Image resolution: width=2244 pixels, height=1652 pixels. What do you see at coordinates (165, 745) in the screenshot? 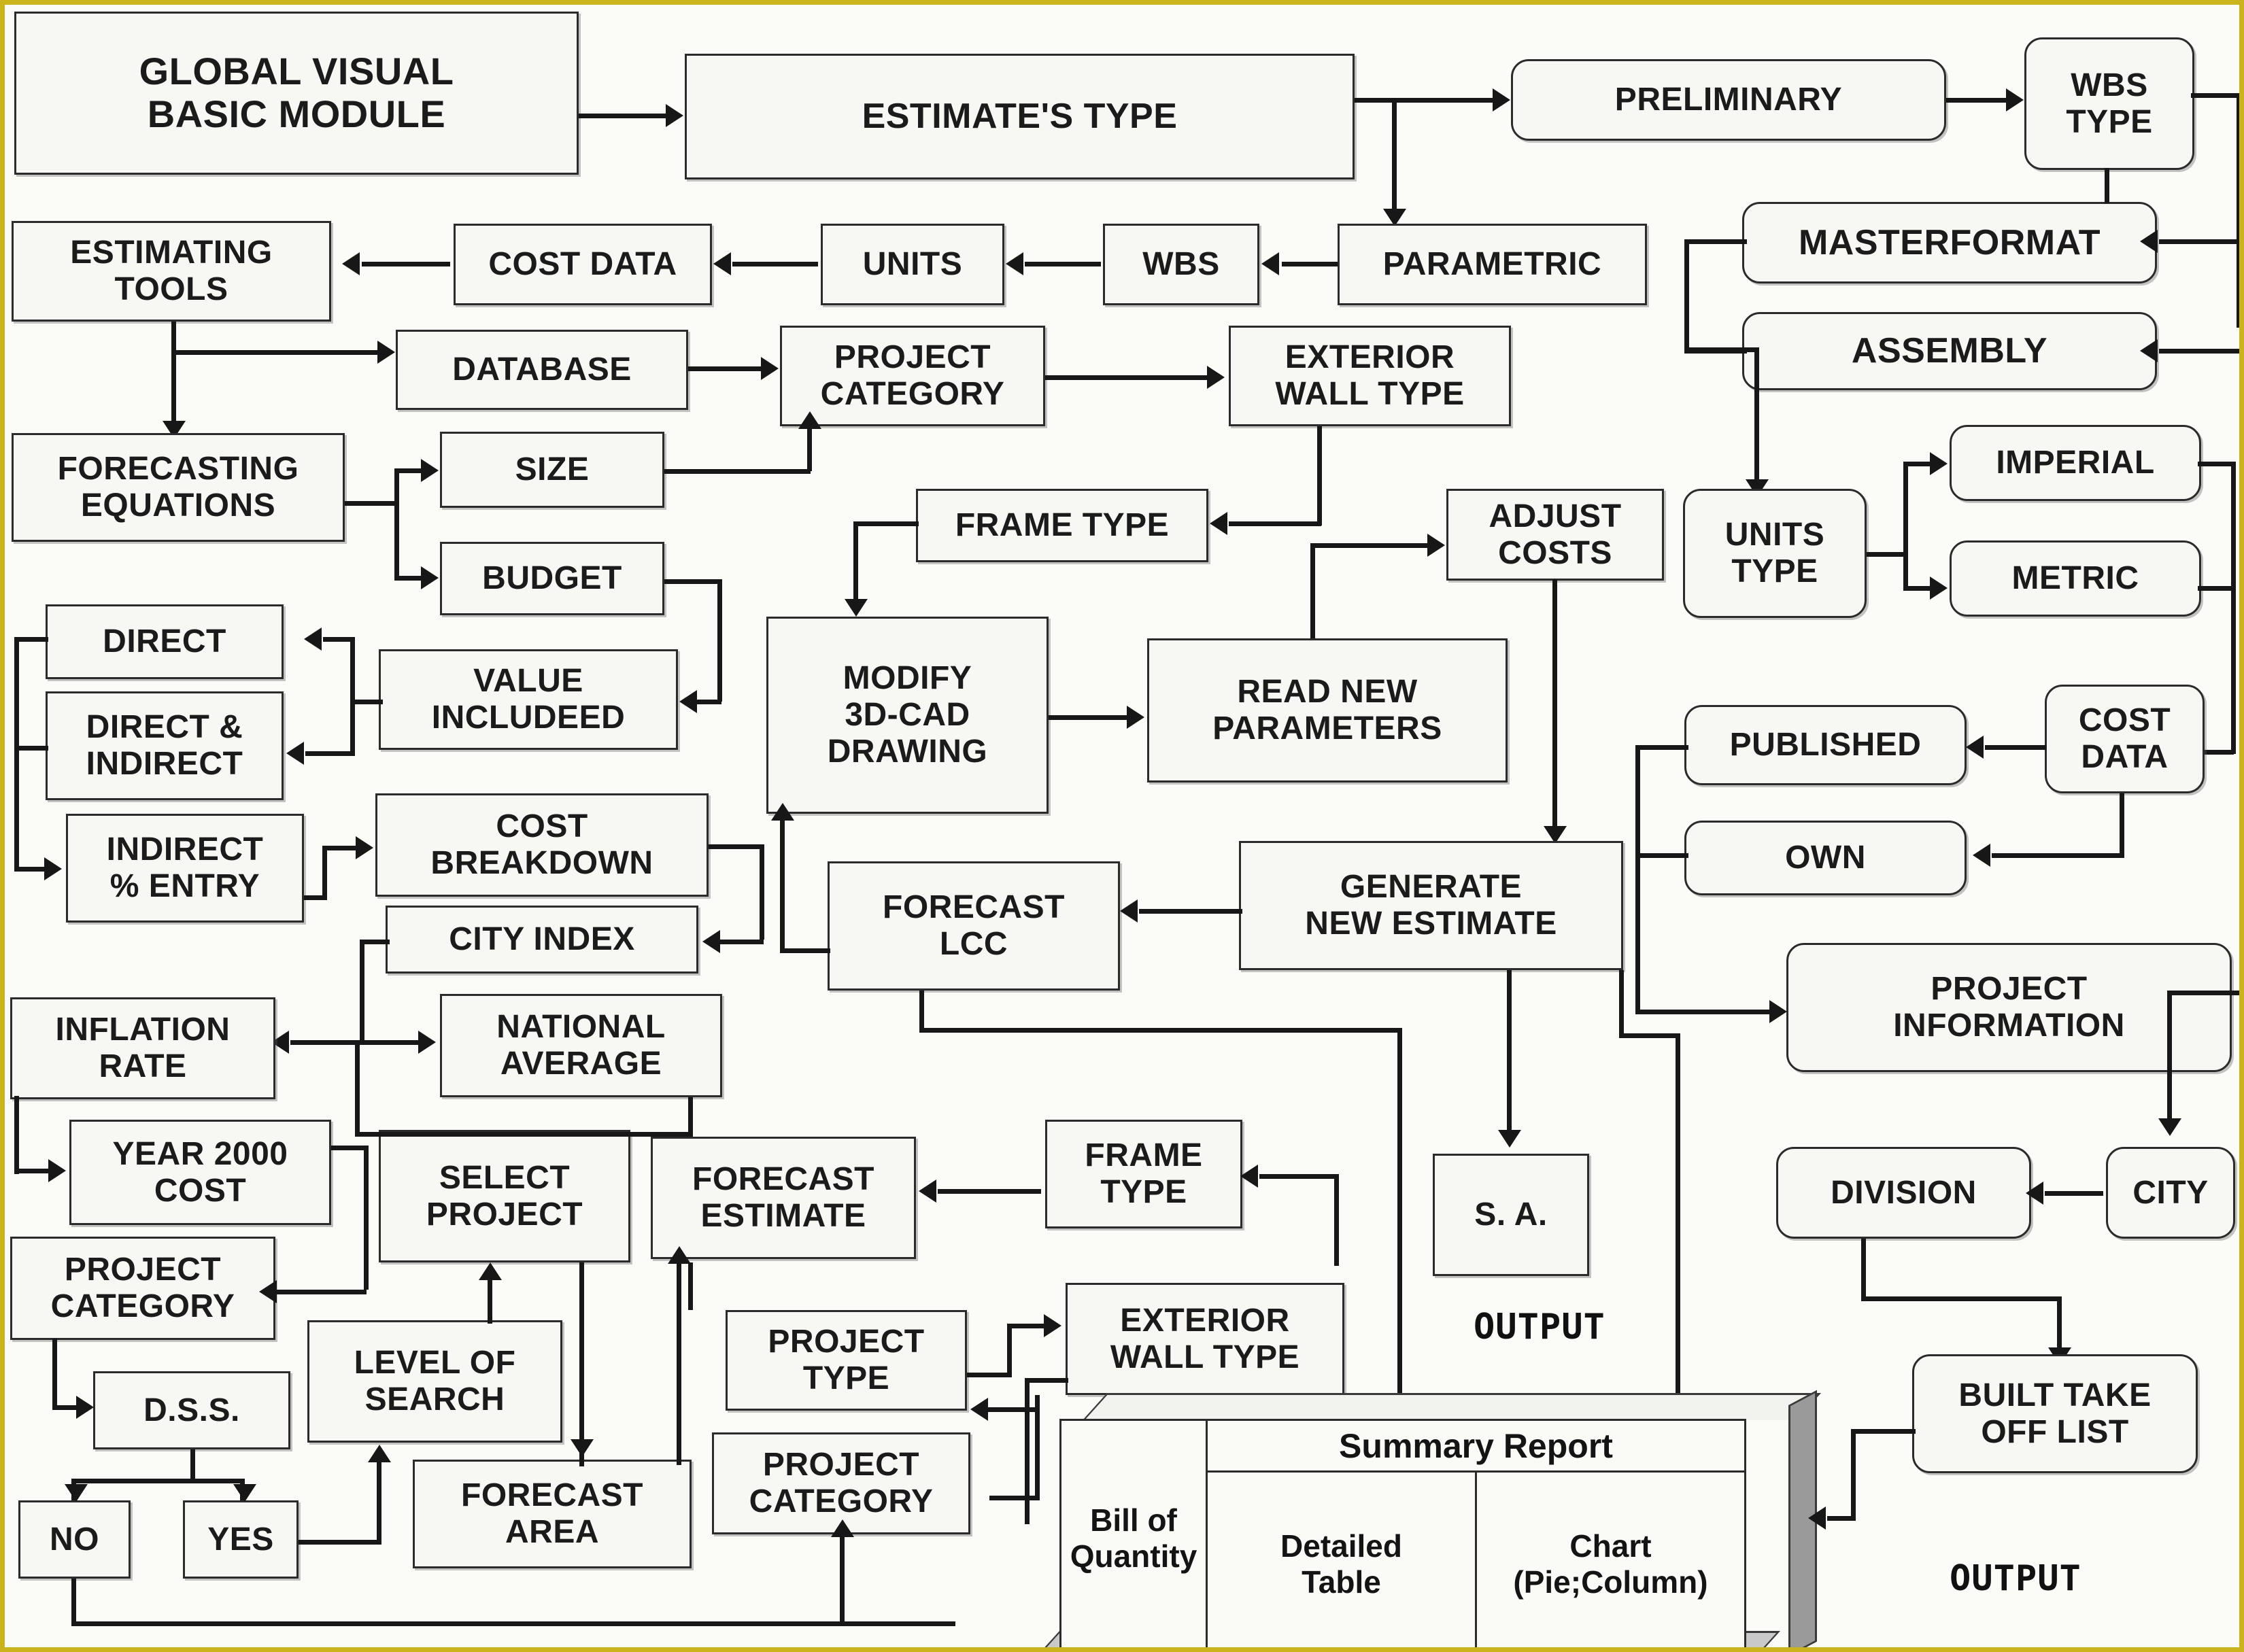
I see `node-direct-and-indirect: DIRECT & INDIRECT` at bounding box center [165, 745].